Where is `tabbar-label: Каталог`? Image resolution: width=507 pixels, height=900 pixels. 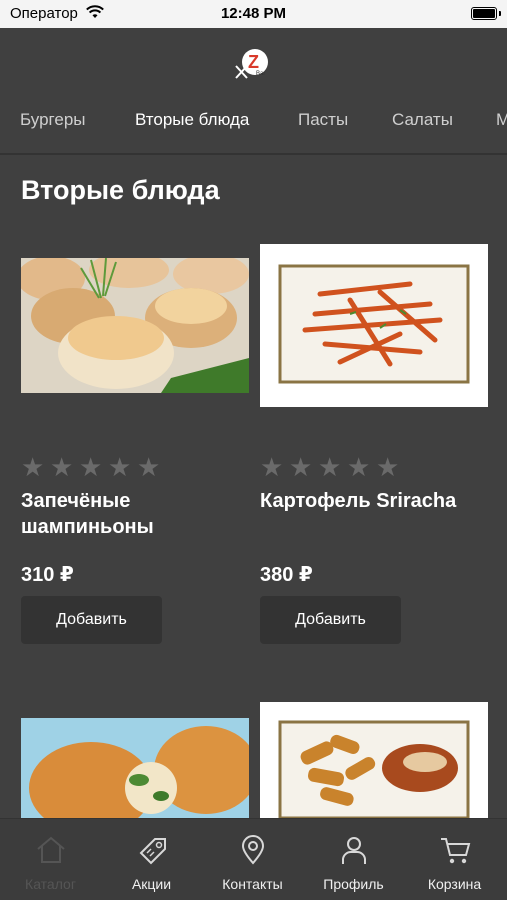
tabbar-label: Каталог is located at coordinates (50, 884).